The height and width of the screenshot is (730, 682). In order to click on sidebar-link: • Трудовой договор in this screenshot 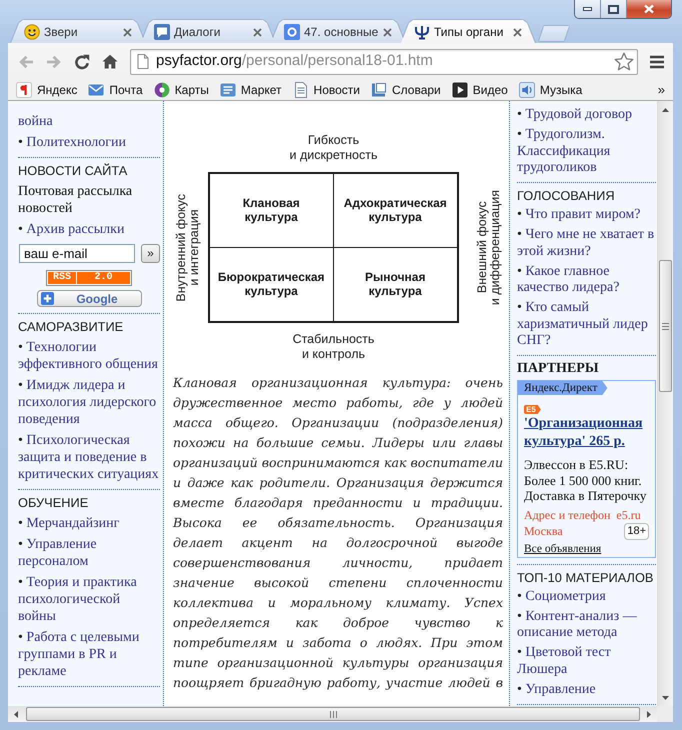, I will do `click(586, 115)`.